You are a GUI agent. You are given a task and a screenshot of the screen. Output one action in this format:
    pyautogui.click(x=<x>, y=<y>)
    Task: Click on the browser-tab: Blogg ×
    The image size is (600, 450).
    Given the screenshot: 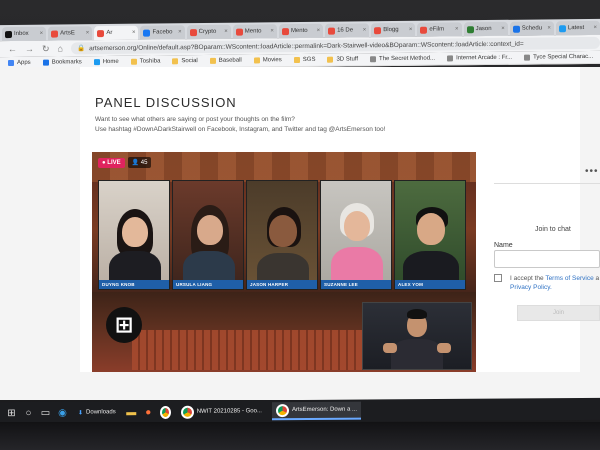 What is the action you would take?
    pyautogui.click(x=393, y=30)
    